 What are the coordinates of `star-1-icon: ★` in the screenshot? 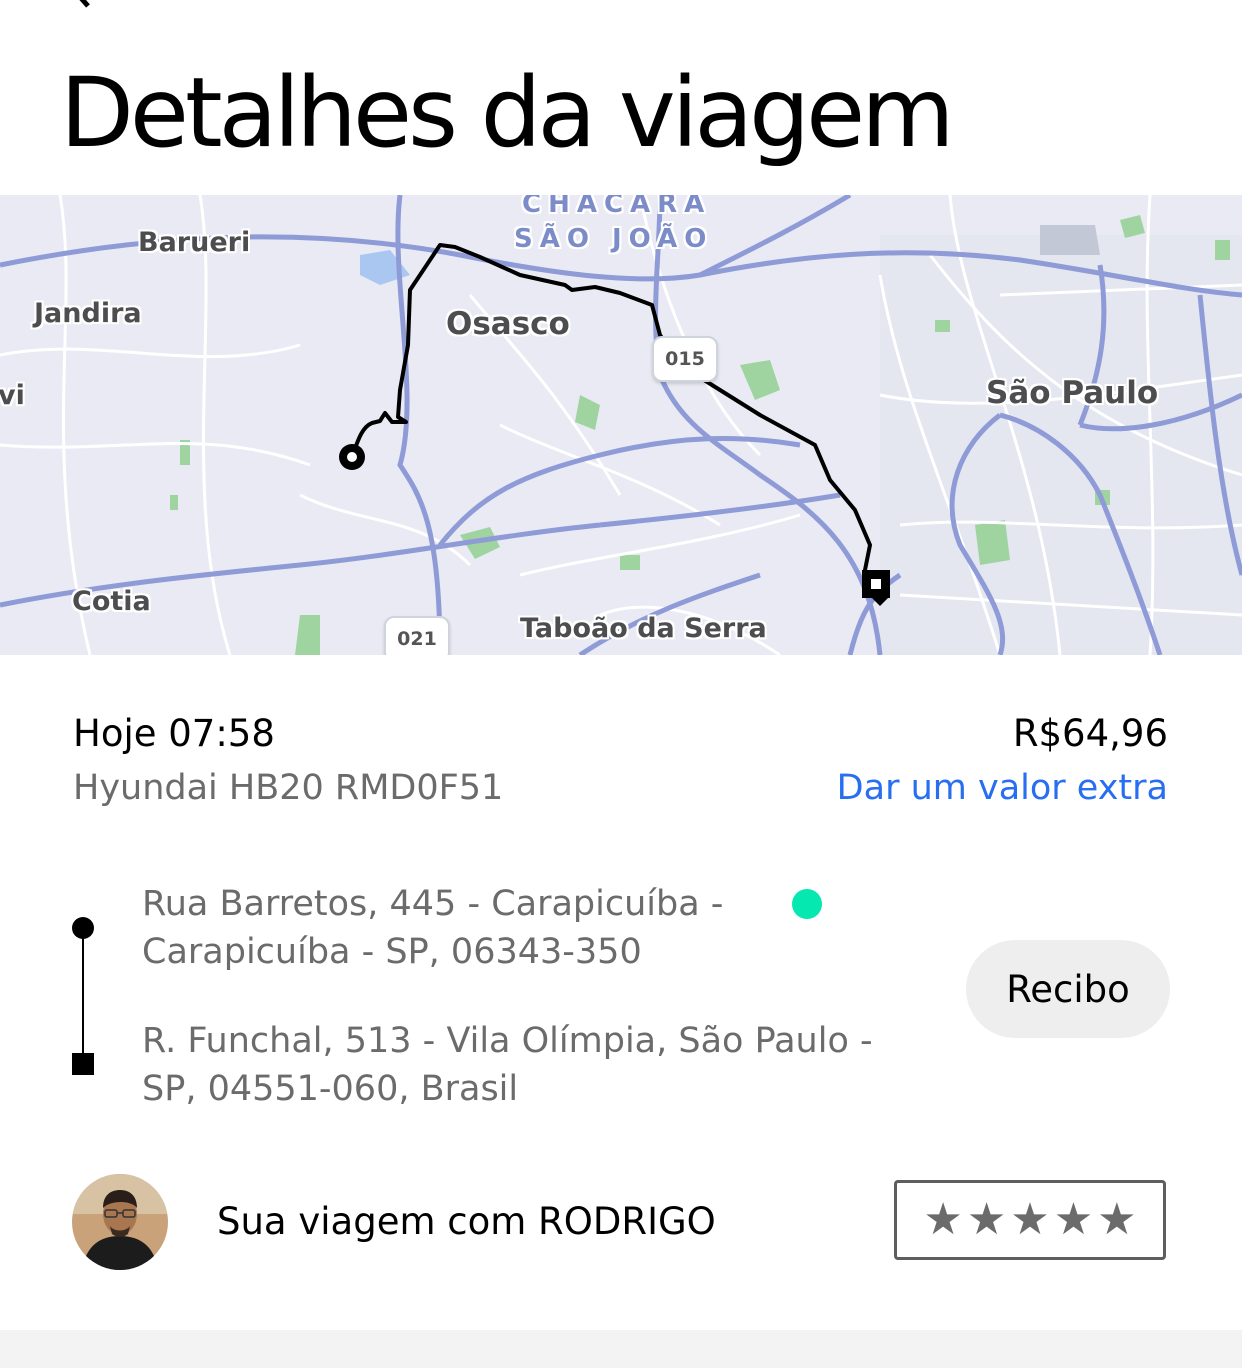 It's located at (942, 1220).